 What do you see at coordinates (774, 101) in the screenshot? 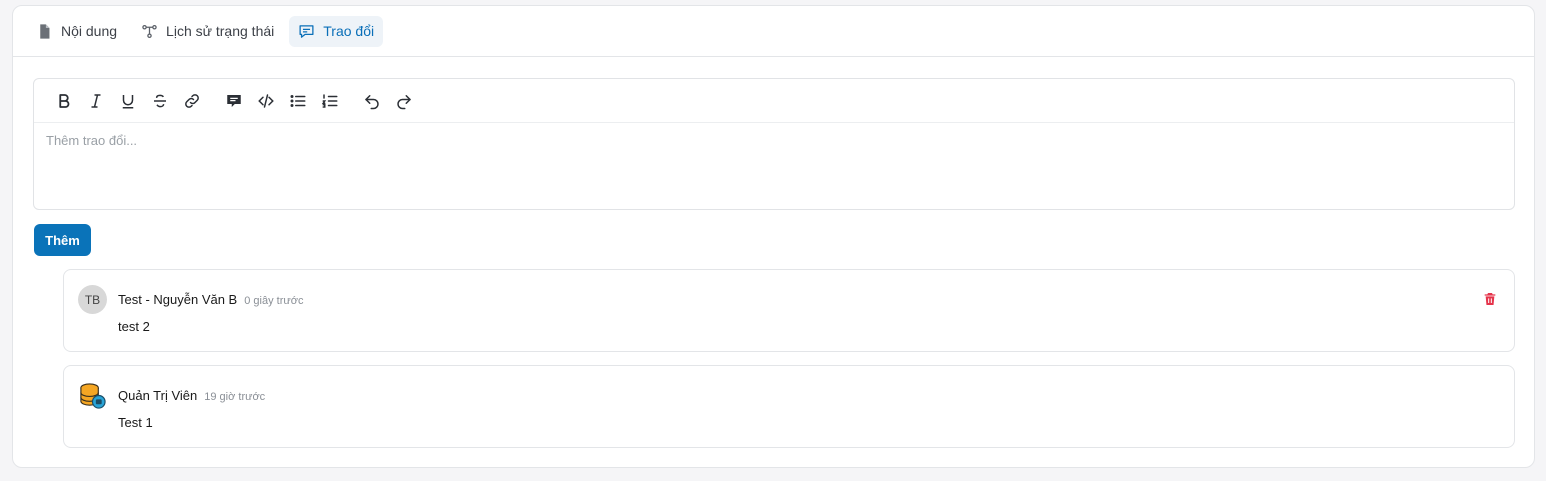
I see `editor-toolbar` at bounding box center [774, 101].